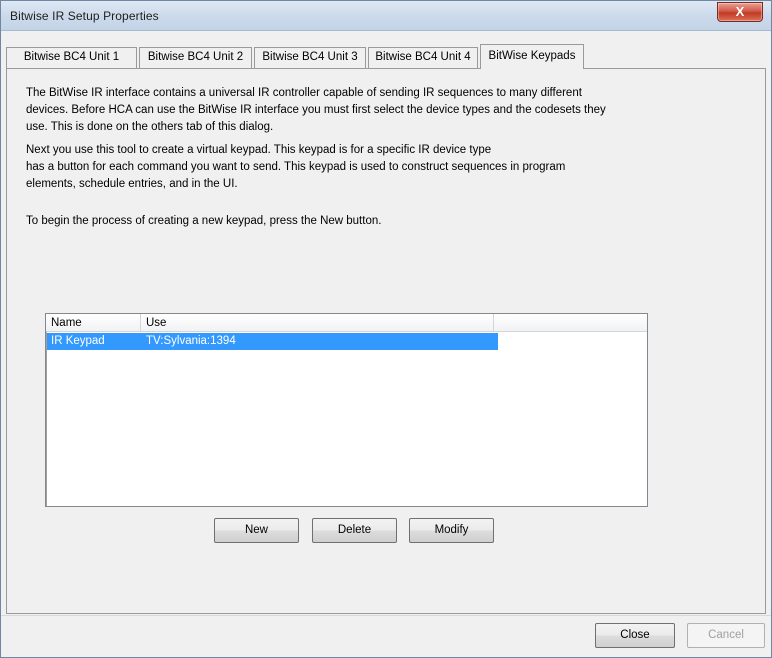 The height and width of the screenshot is (658, 772). I want to click on keypad-use: TV:Sylvania:1394, so click(191, 341).